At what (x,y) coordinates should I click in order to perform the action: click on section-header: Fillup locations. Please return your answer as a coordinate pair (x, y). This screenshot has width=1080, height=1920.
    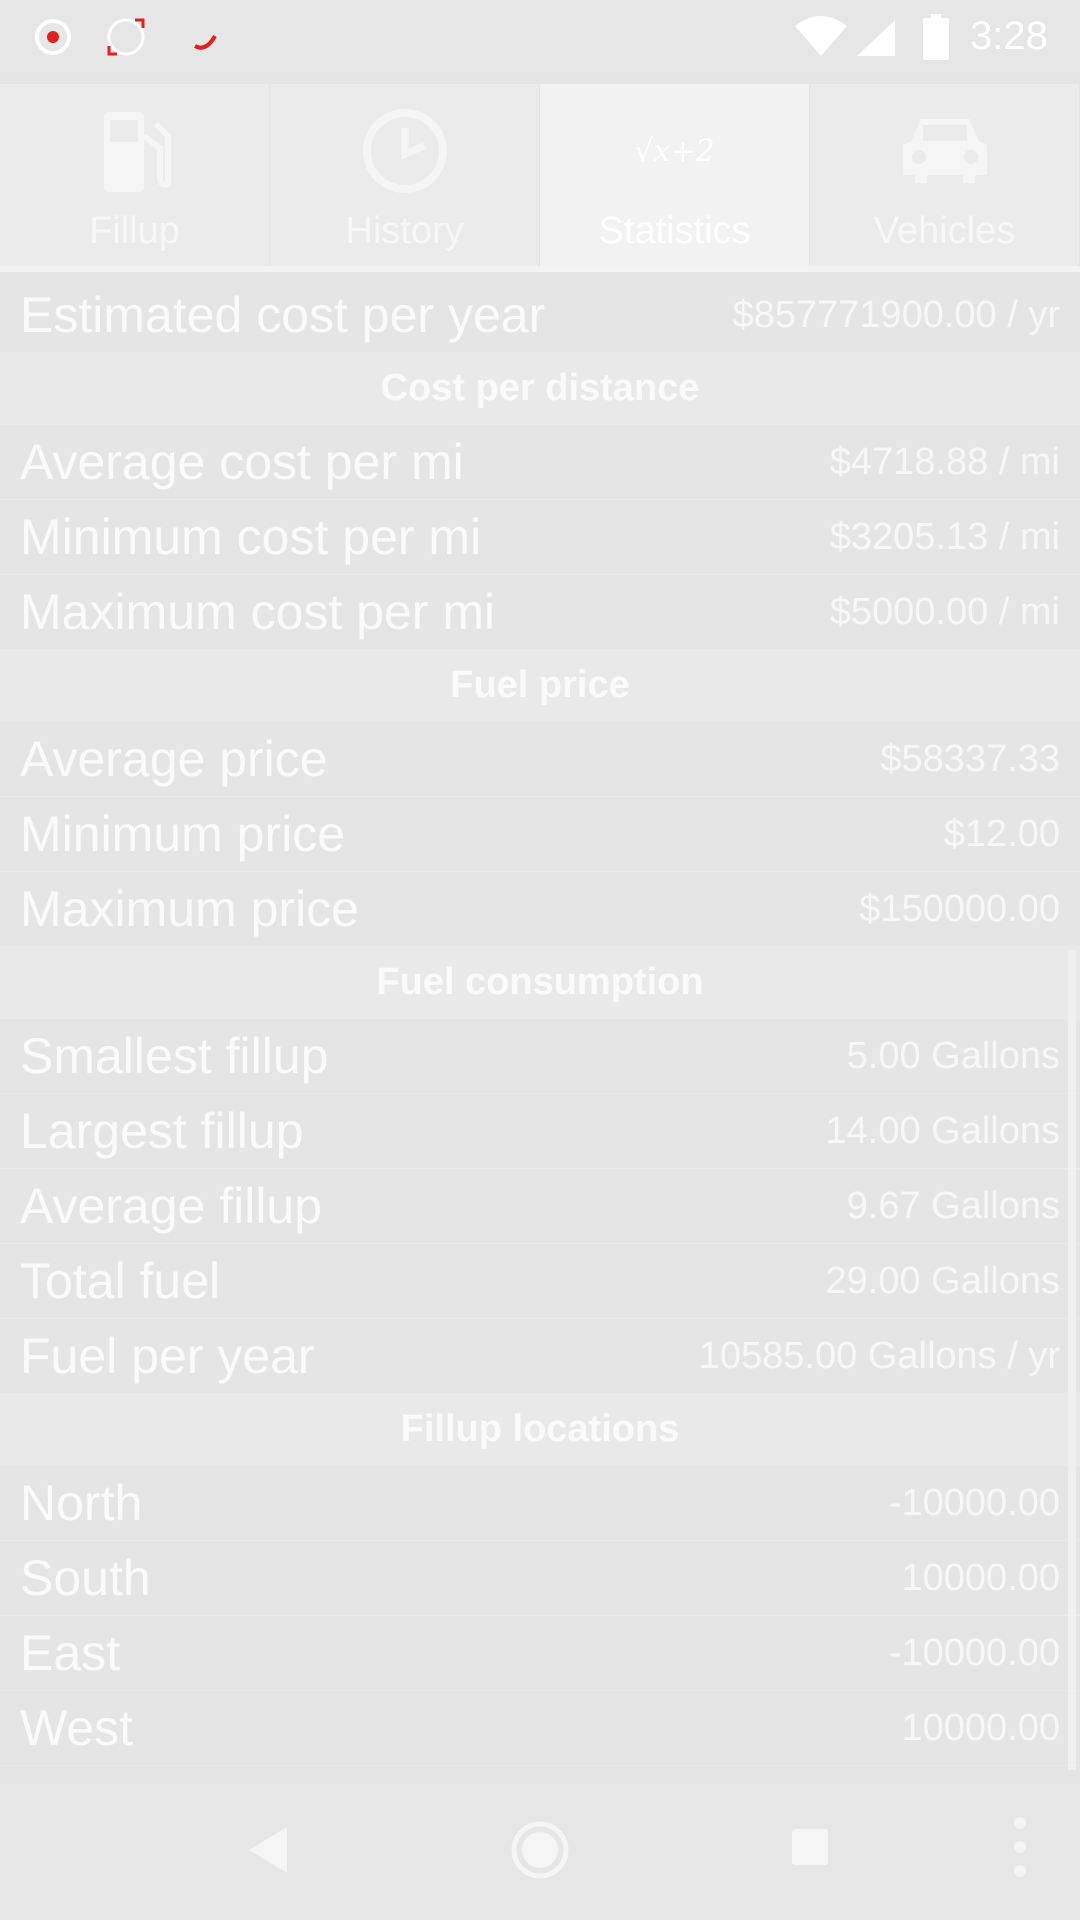
    Looking at the image, I should click on (540, 1430).